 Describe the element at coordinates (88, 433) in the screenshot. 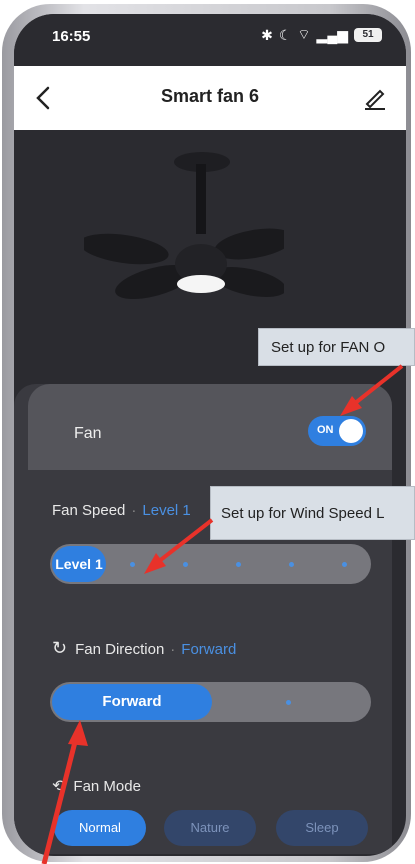

I see `fan-label: Fan` at that location.